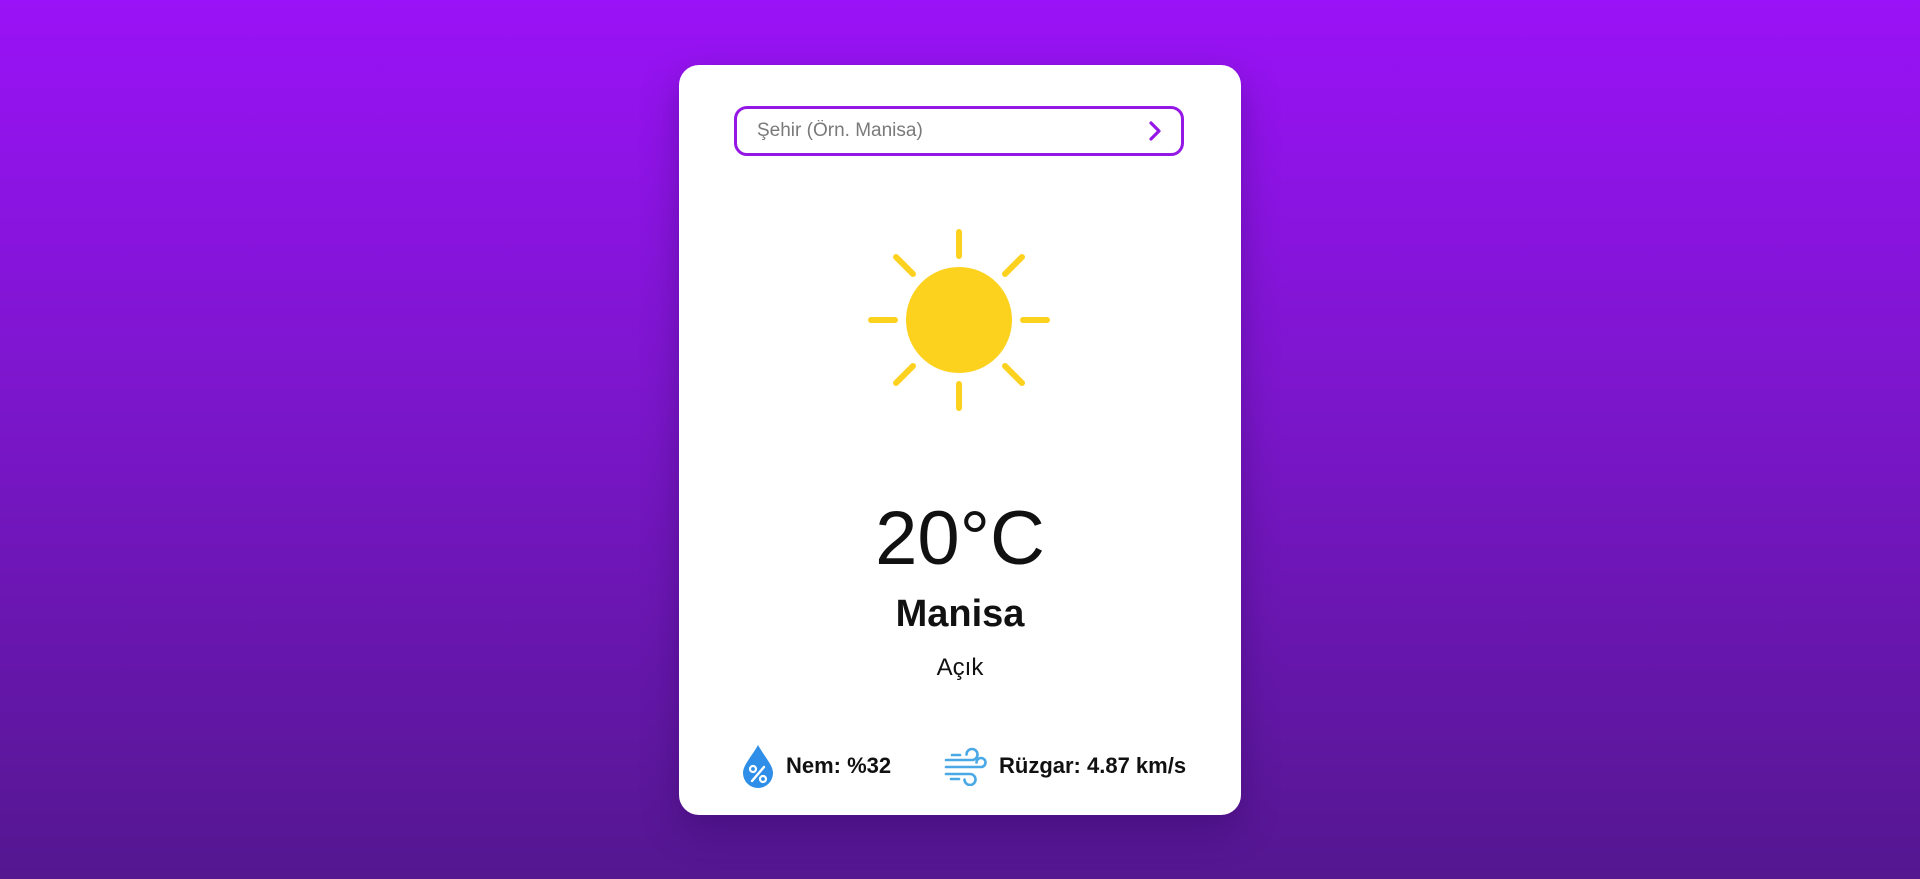 This screenshot has height=879, width=1920. Describe the element at coordinates (960, 667) in the screenshot. I see `weather-description: Açık` at that location.